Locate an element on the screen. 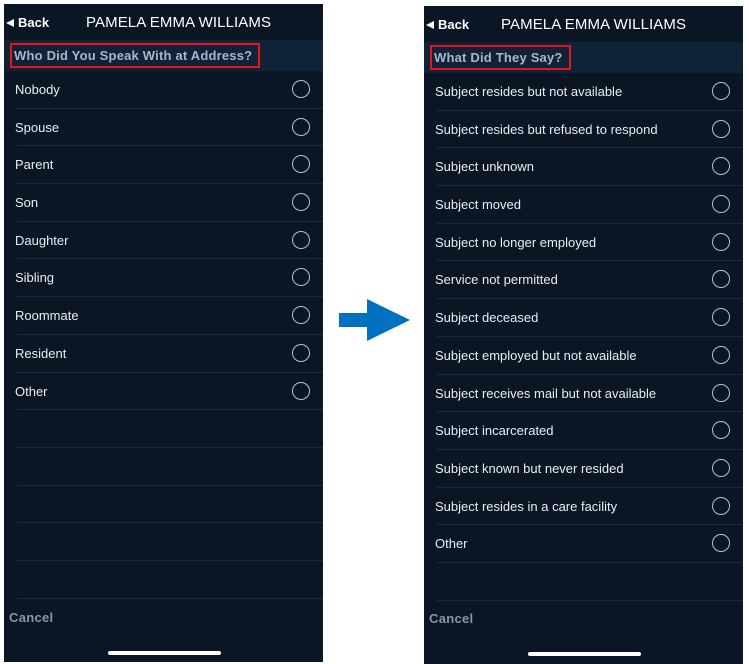 This screenshot has width=749, height=664. option-row: Subject resides but refused to respond is located at coordinates (583, 130).